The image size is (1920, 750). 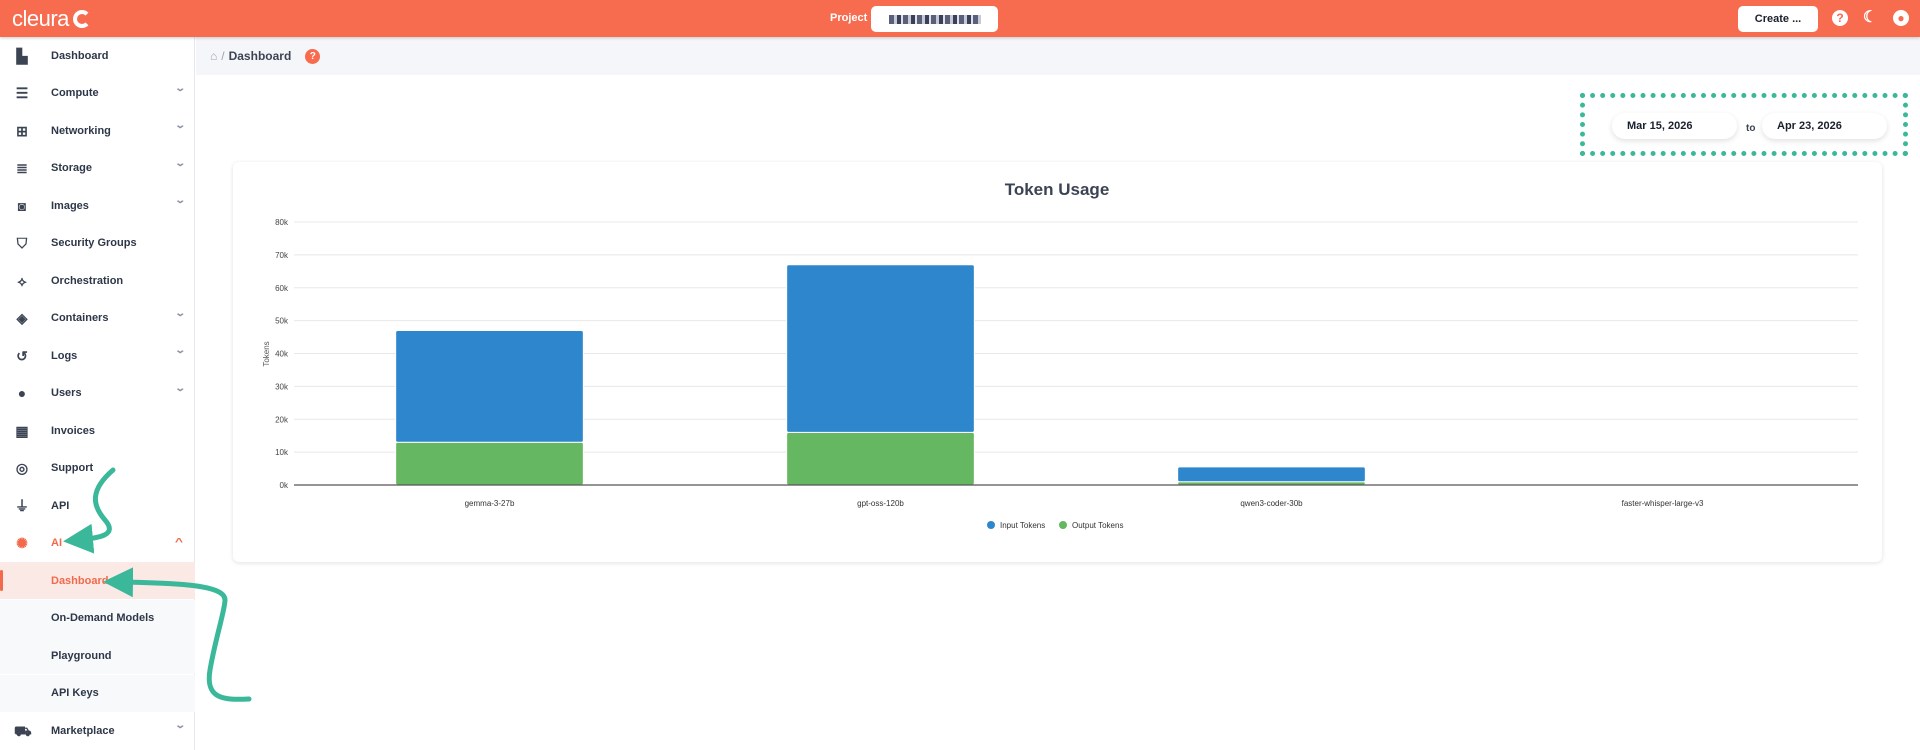 I want to click on top-header: cleura Project Create ... ? ☾ ●, so click(x=960, y=18).